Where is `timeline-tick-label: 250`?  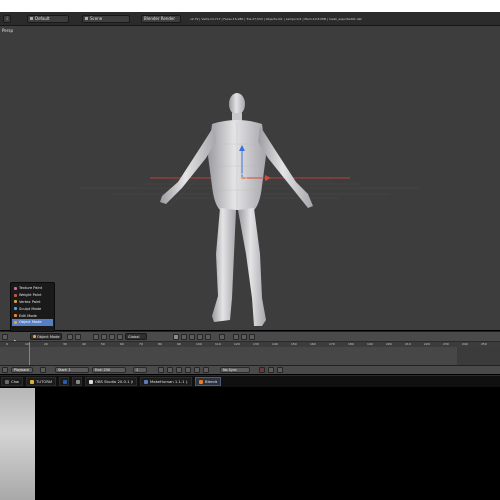 timeline-tick-label: 250 is located at coordinates (484, 344).